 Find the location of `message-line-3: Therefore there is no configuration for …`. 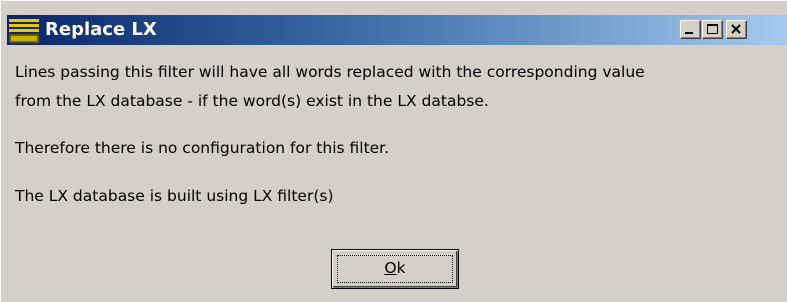

message-line-3: Therefore there is no configuration for … is located at coordinates (202, 148).